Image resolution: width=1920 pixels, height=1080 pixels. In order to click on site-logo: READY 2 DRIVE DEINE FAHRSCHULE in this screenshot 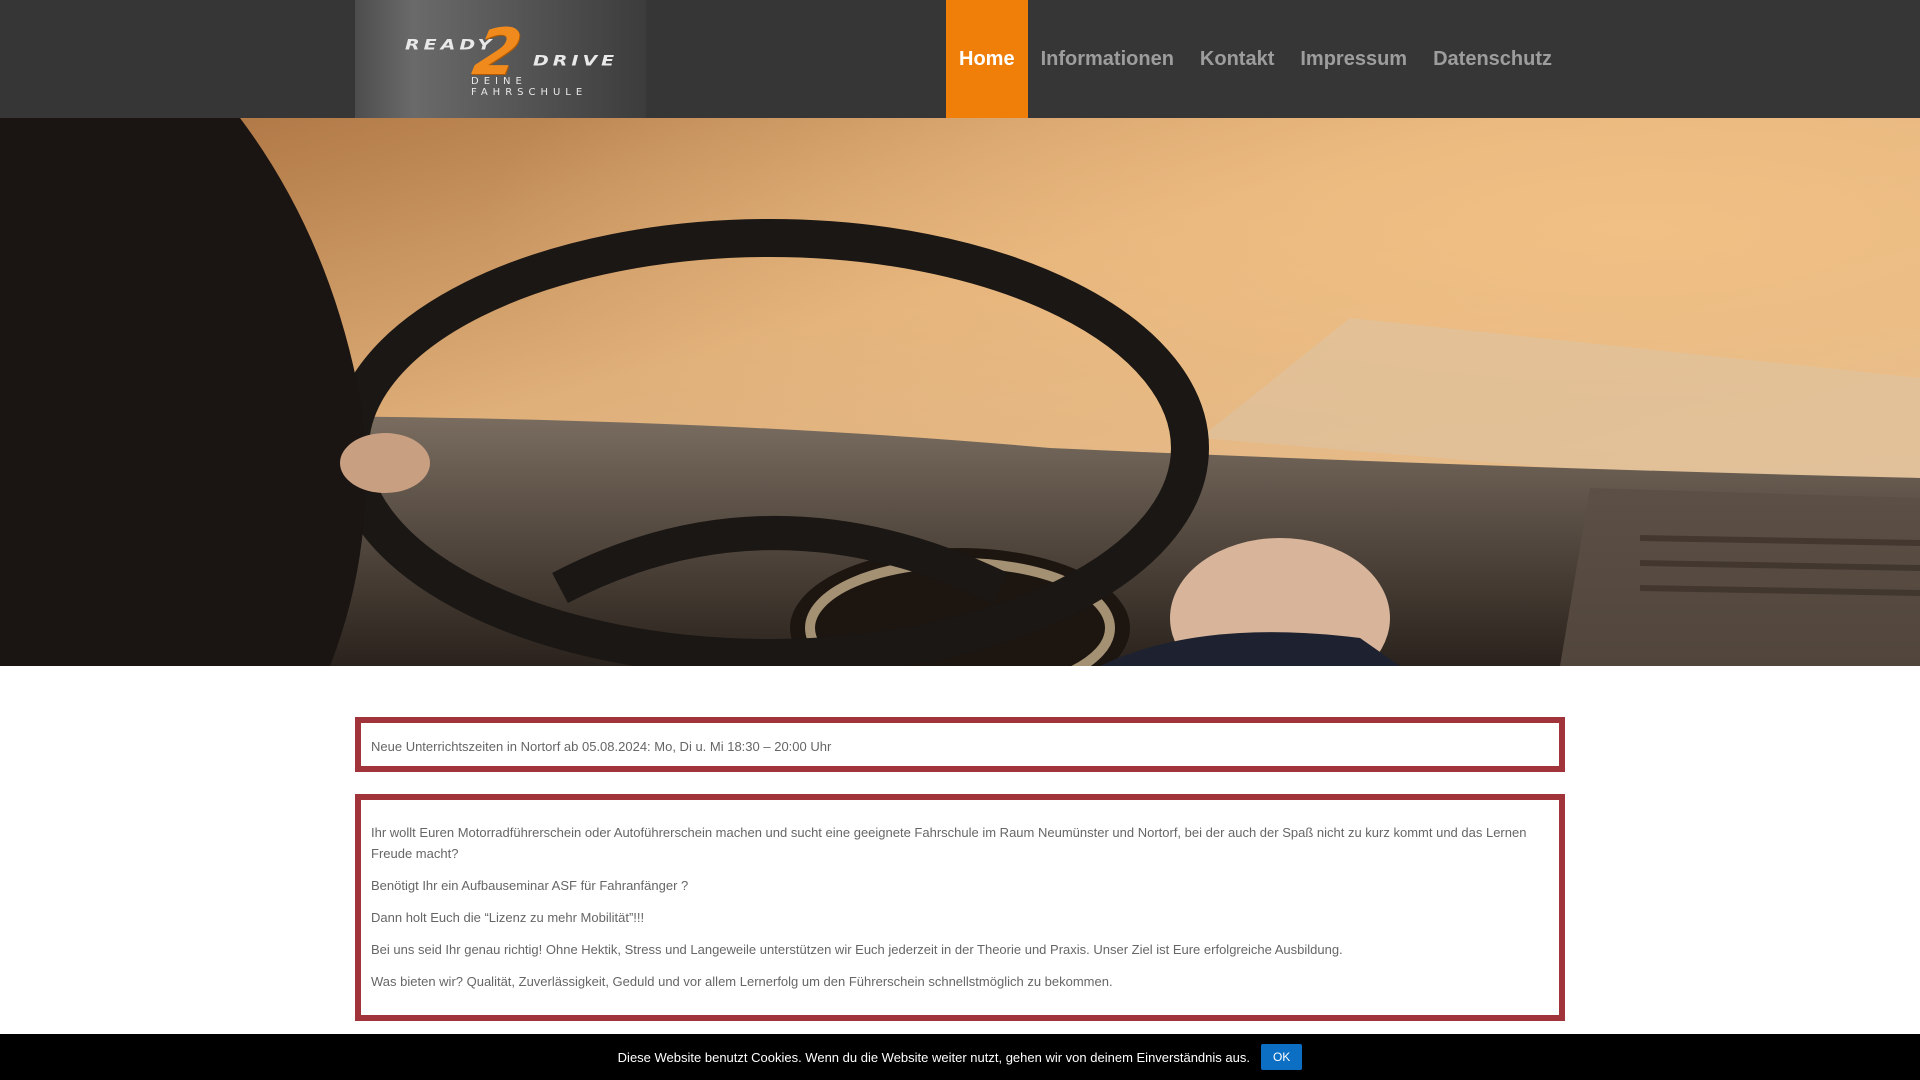, I will do `click(500, 59)`.